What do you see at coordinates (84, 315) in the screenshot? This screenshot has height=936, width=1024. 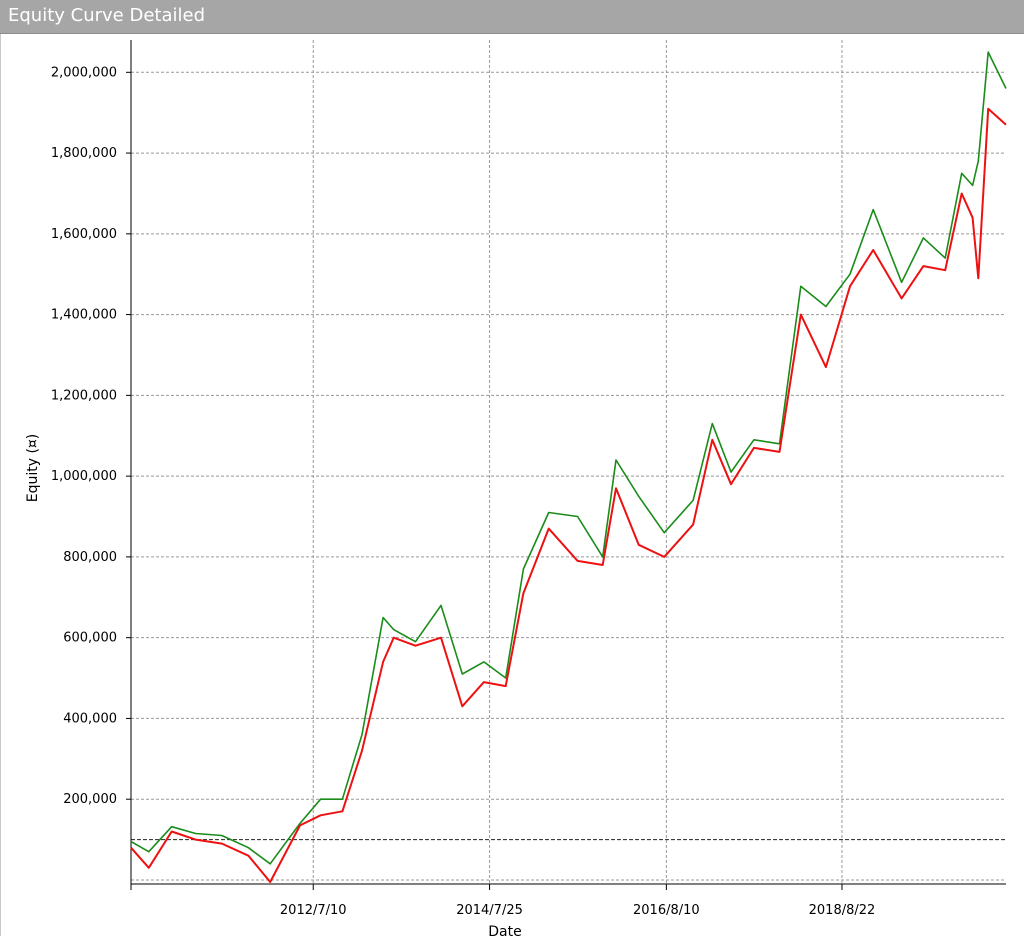 I see `y-tick-label: 1,400,000` at bounding box center [84, 315].